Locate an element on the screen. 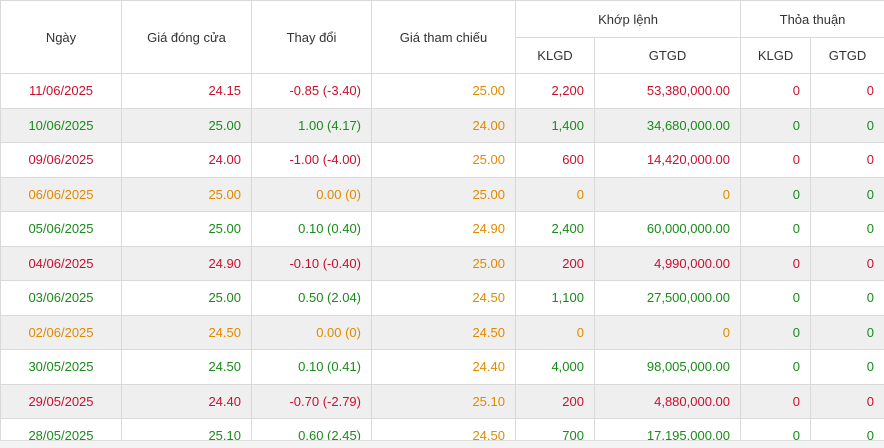 The width and height of the screenshot is (884, 448). col-header-ref-price: Giá tham chiếu is located at coordinates (443, 37).